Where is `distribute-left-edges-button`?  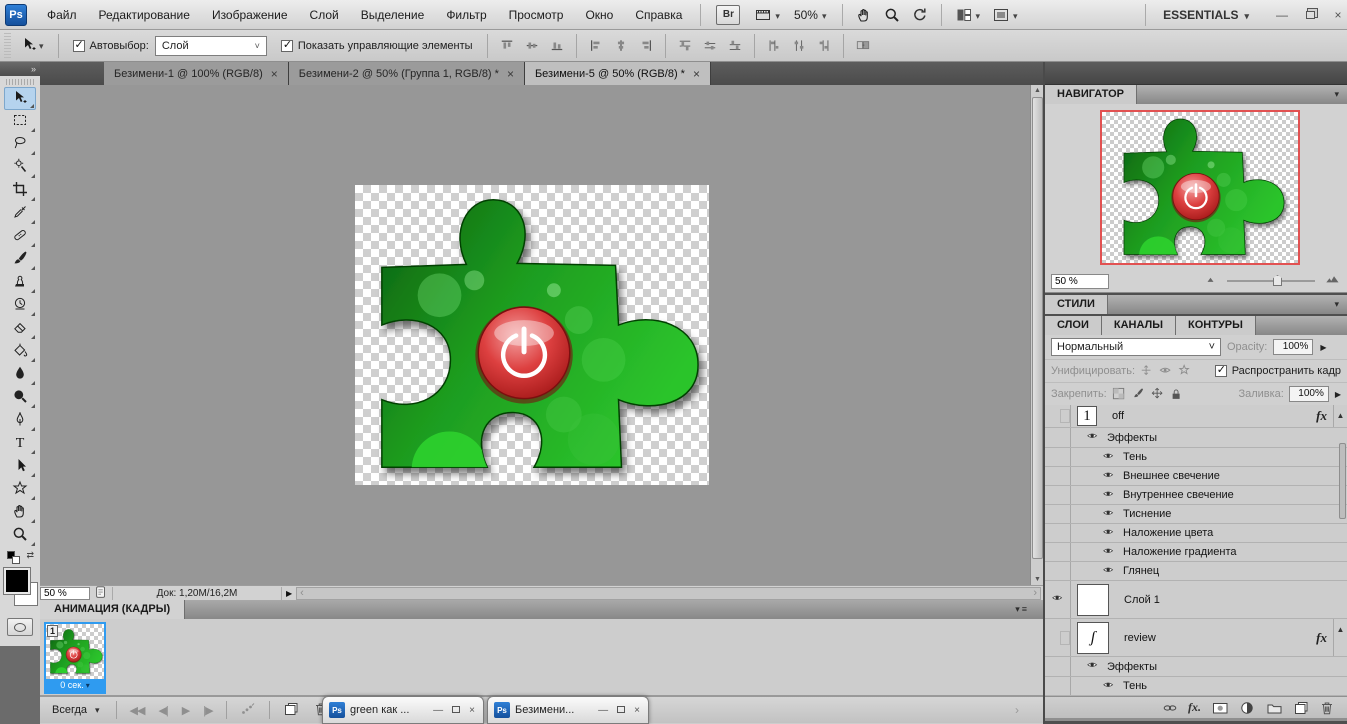
distribute-left-edges-button is located at coordinates (774, 46).